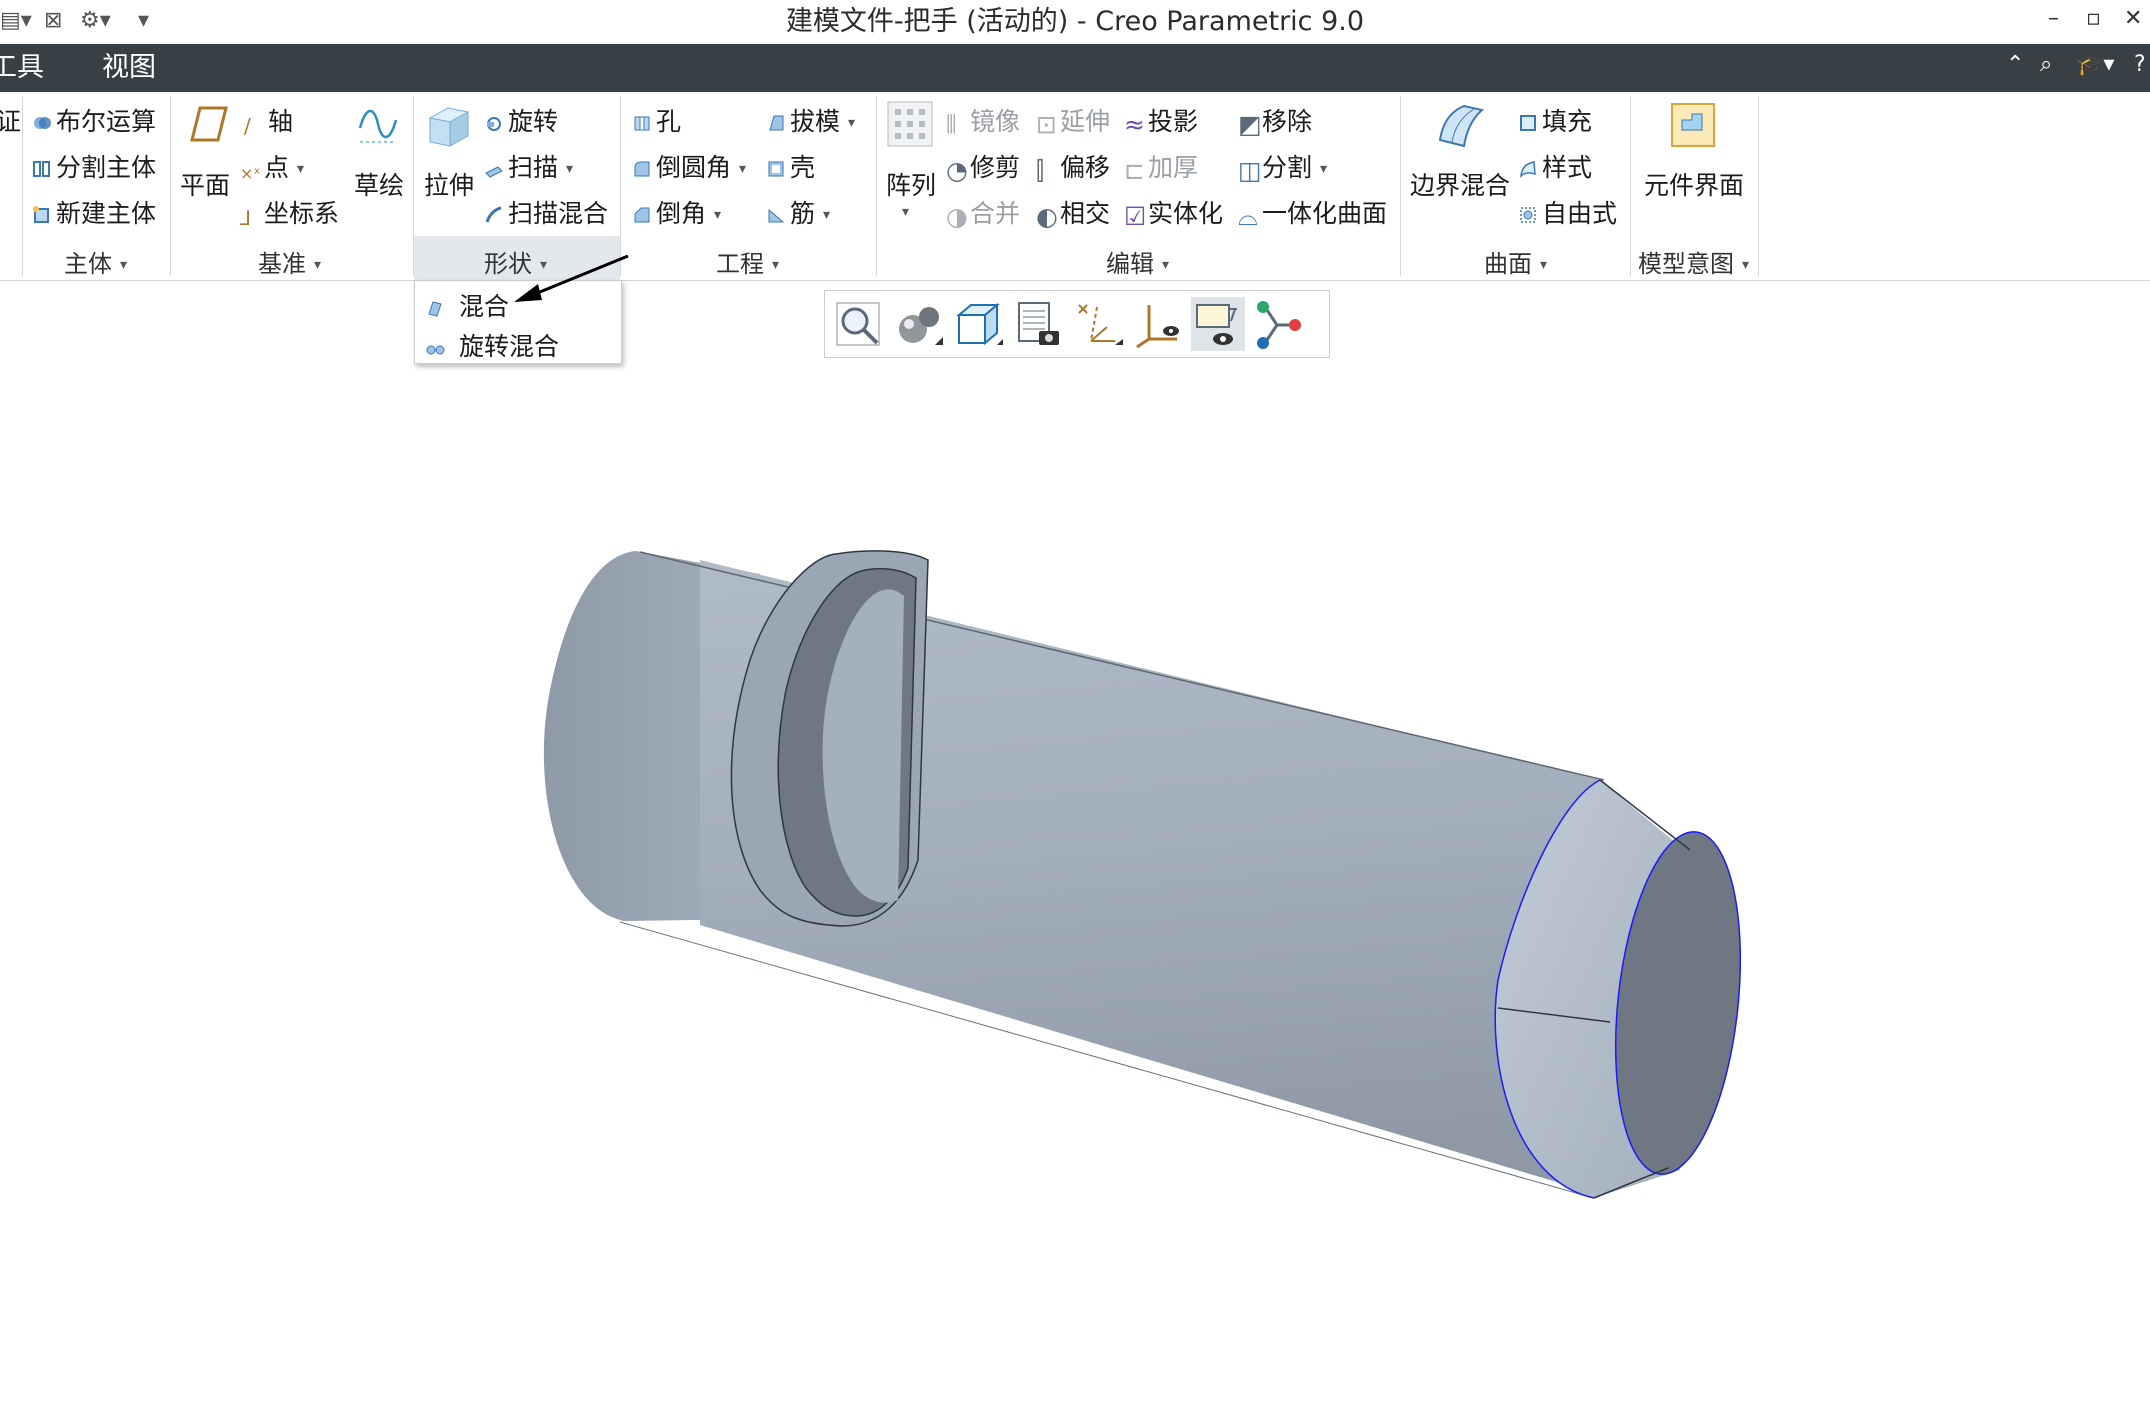 This screenshot has width=2150, height=1408. I want to click on csys-icon: ⅃, so click(246, 218).